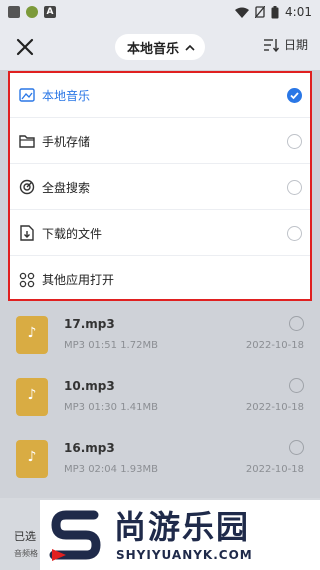 The image size is (320, 570). What do you see at coordinates (160, 233) in the screenshot?
I see `menu-item-downloads: 下载的文件` at bounding box center [160, 233].